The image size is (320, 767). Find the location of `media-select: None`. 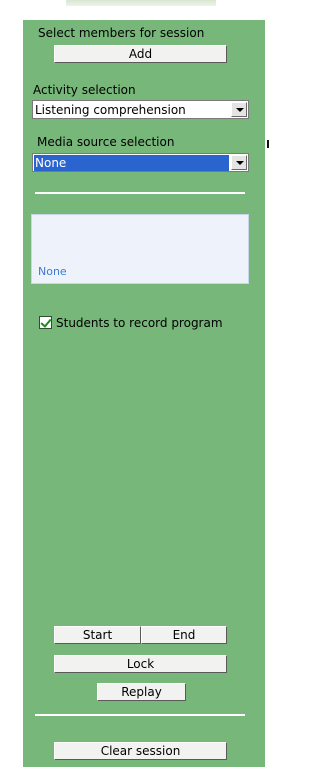

media-select: None is located at coordinates (140, 162).